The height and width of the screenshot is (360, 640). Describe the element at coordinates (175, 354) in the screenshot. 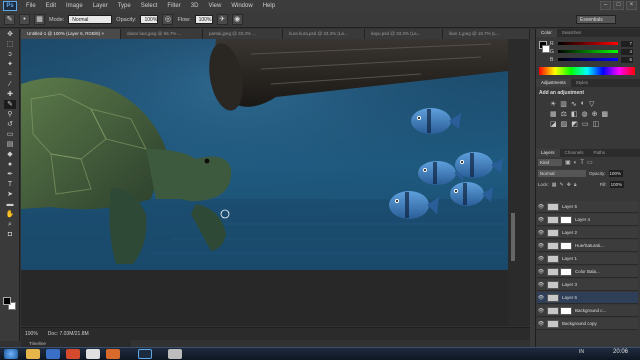

I see `app-taskbar-icon` at that location.